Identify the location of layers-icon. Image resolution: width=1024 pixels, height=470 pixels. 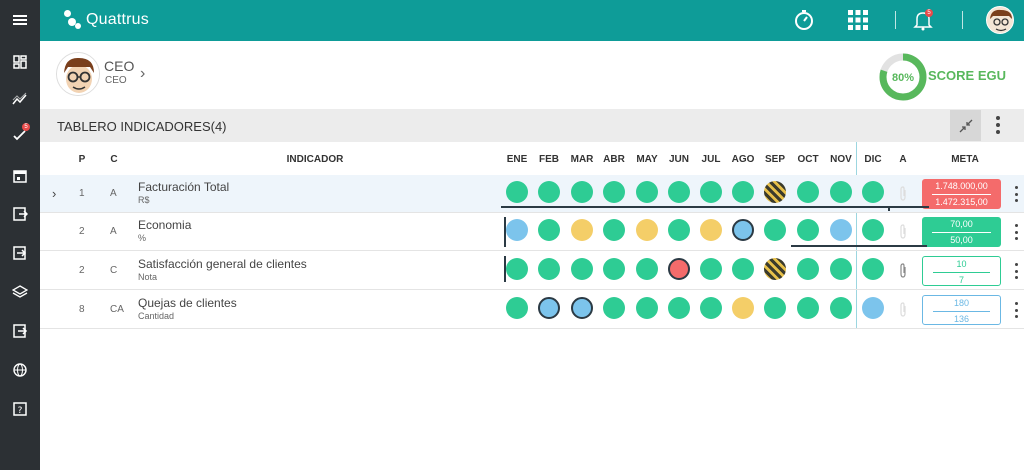
(20, 292).